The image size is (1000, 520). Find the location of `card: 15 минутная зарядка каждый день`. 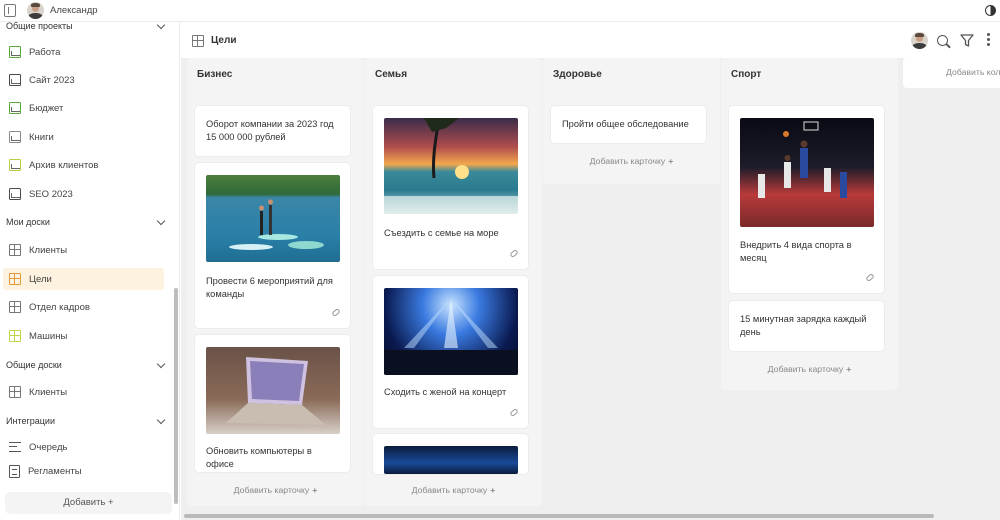

card: 15 минутная зарядка каждый день is located at coordinates (806, 326).